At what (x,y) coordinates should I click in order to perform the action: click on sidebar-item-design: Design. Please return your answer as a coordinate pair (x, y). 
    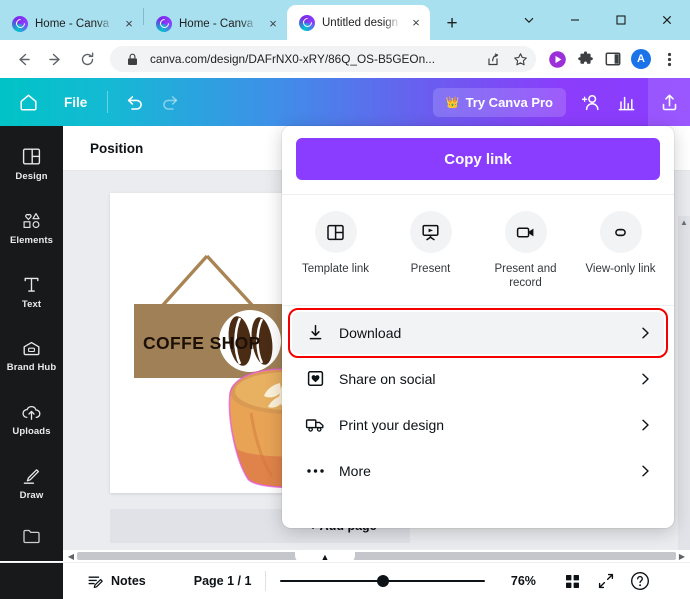
    Looking at the image, I should click on (31, 164).